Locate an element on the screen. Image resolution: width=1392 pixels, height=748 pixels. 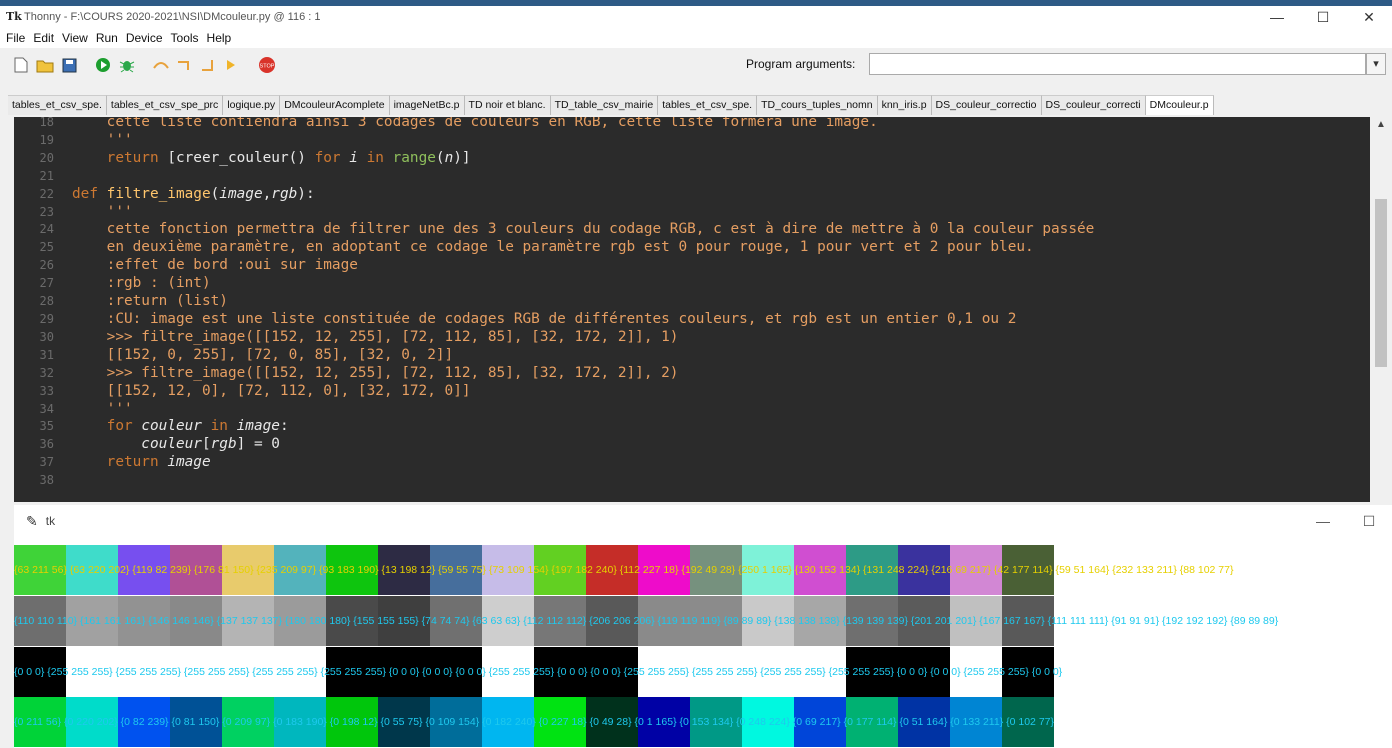
new-file-icon is located at coordinates (21, 65).